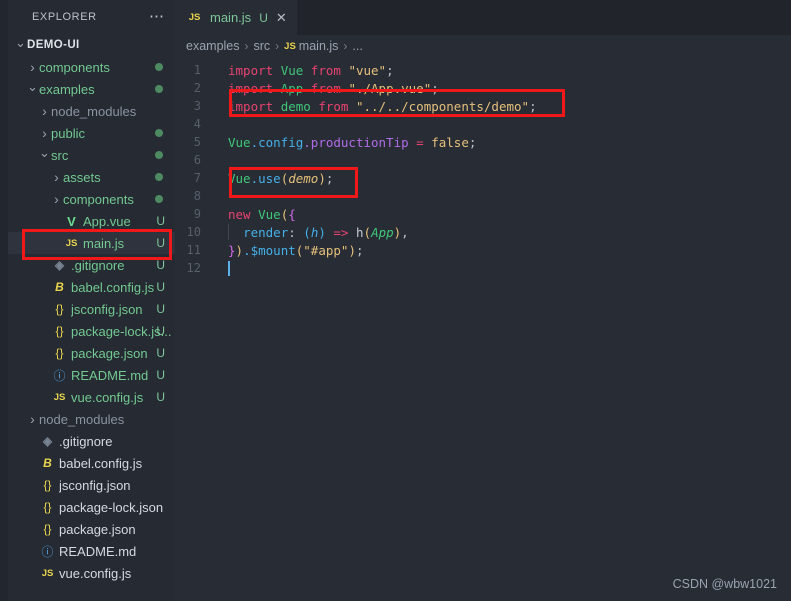 Image resolution: width=791 pixels, height=601 pixels. What do you see at coordinates (91, 177) in the screenshot?
I see `tree-item-assets: assets` at bounding box center [91, 177].